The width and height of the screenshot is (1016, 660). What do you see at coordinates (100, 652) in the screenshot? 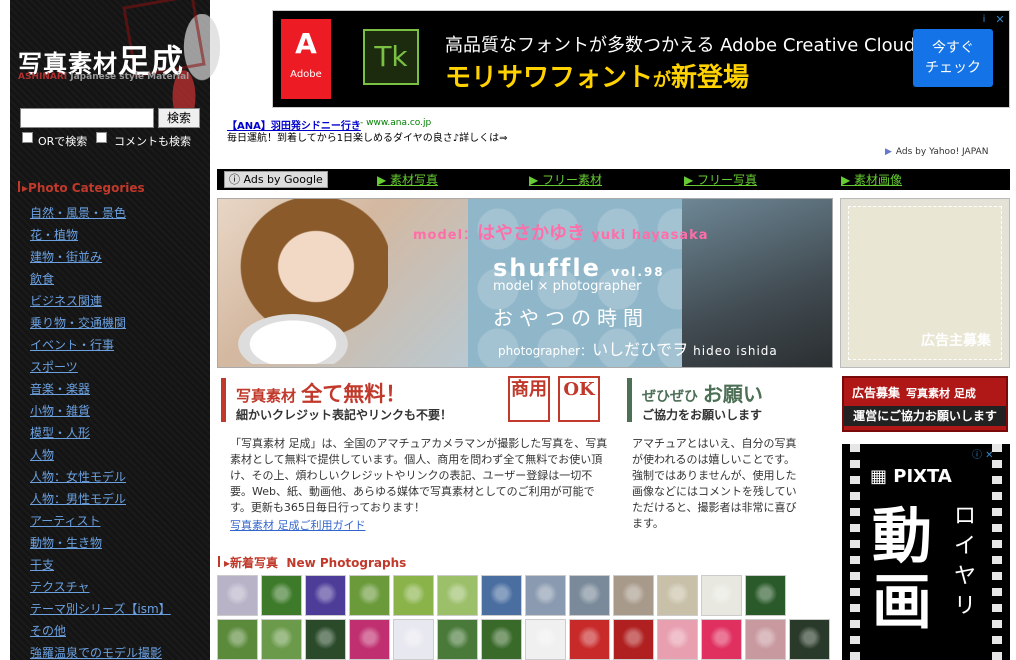
I see `category-link: 強羅温泉でのモデル撮影` at bounding box center [100, 652].